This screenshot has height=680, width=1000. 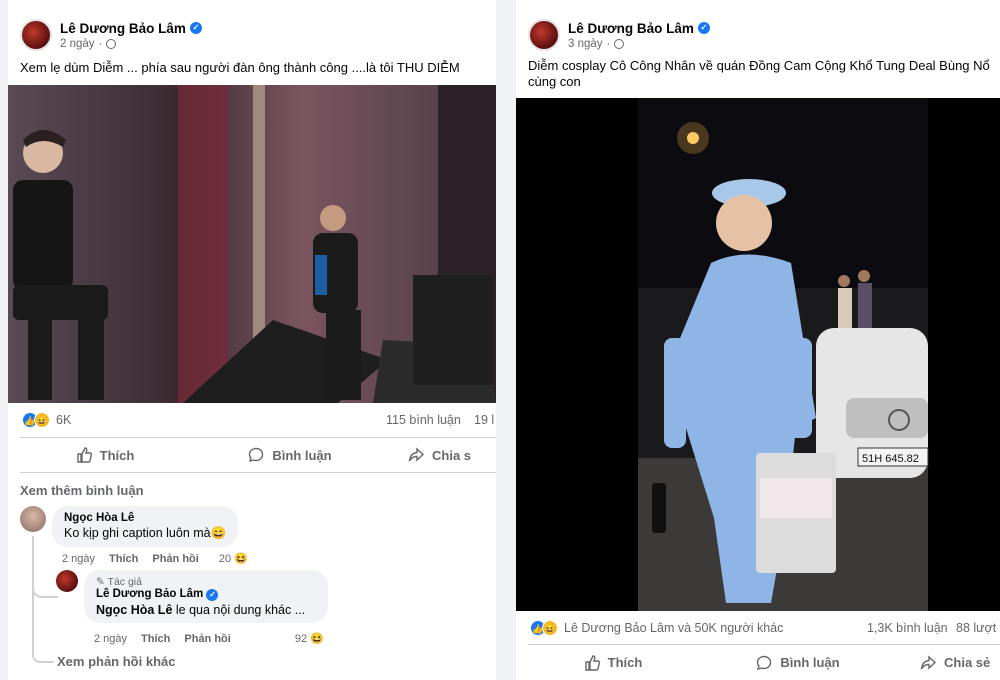 I want to click on reaction-count: 6K, so click(x=64, y=420).